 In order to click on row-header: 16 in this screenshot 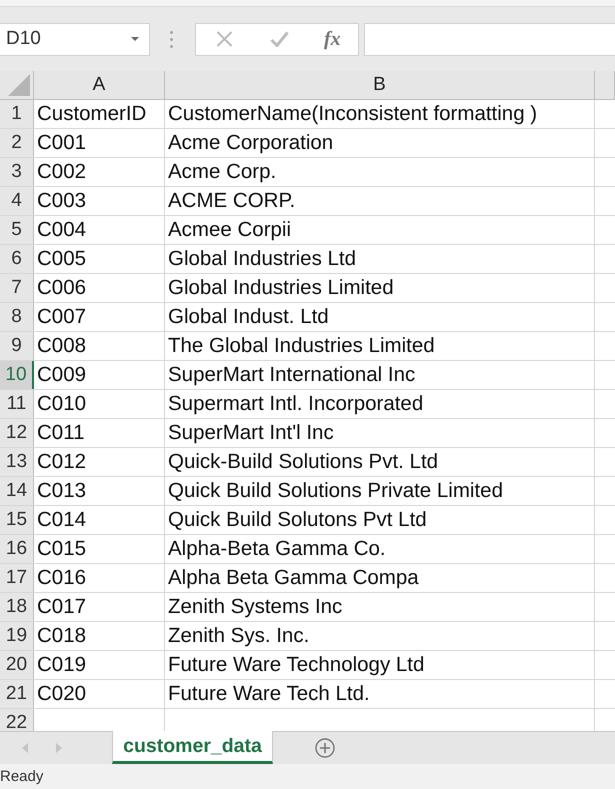, I will do `click(17, 549)`.